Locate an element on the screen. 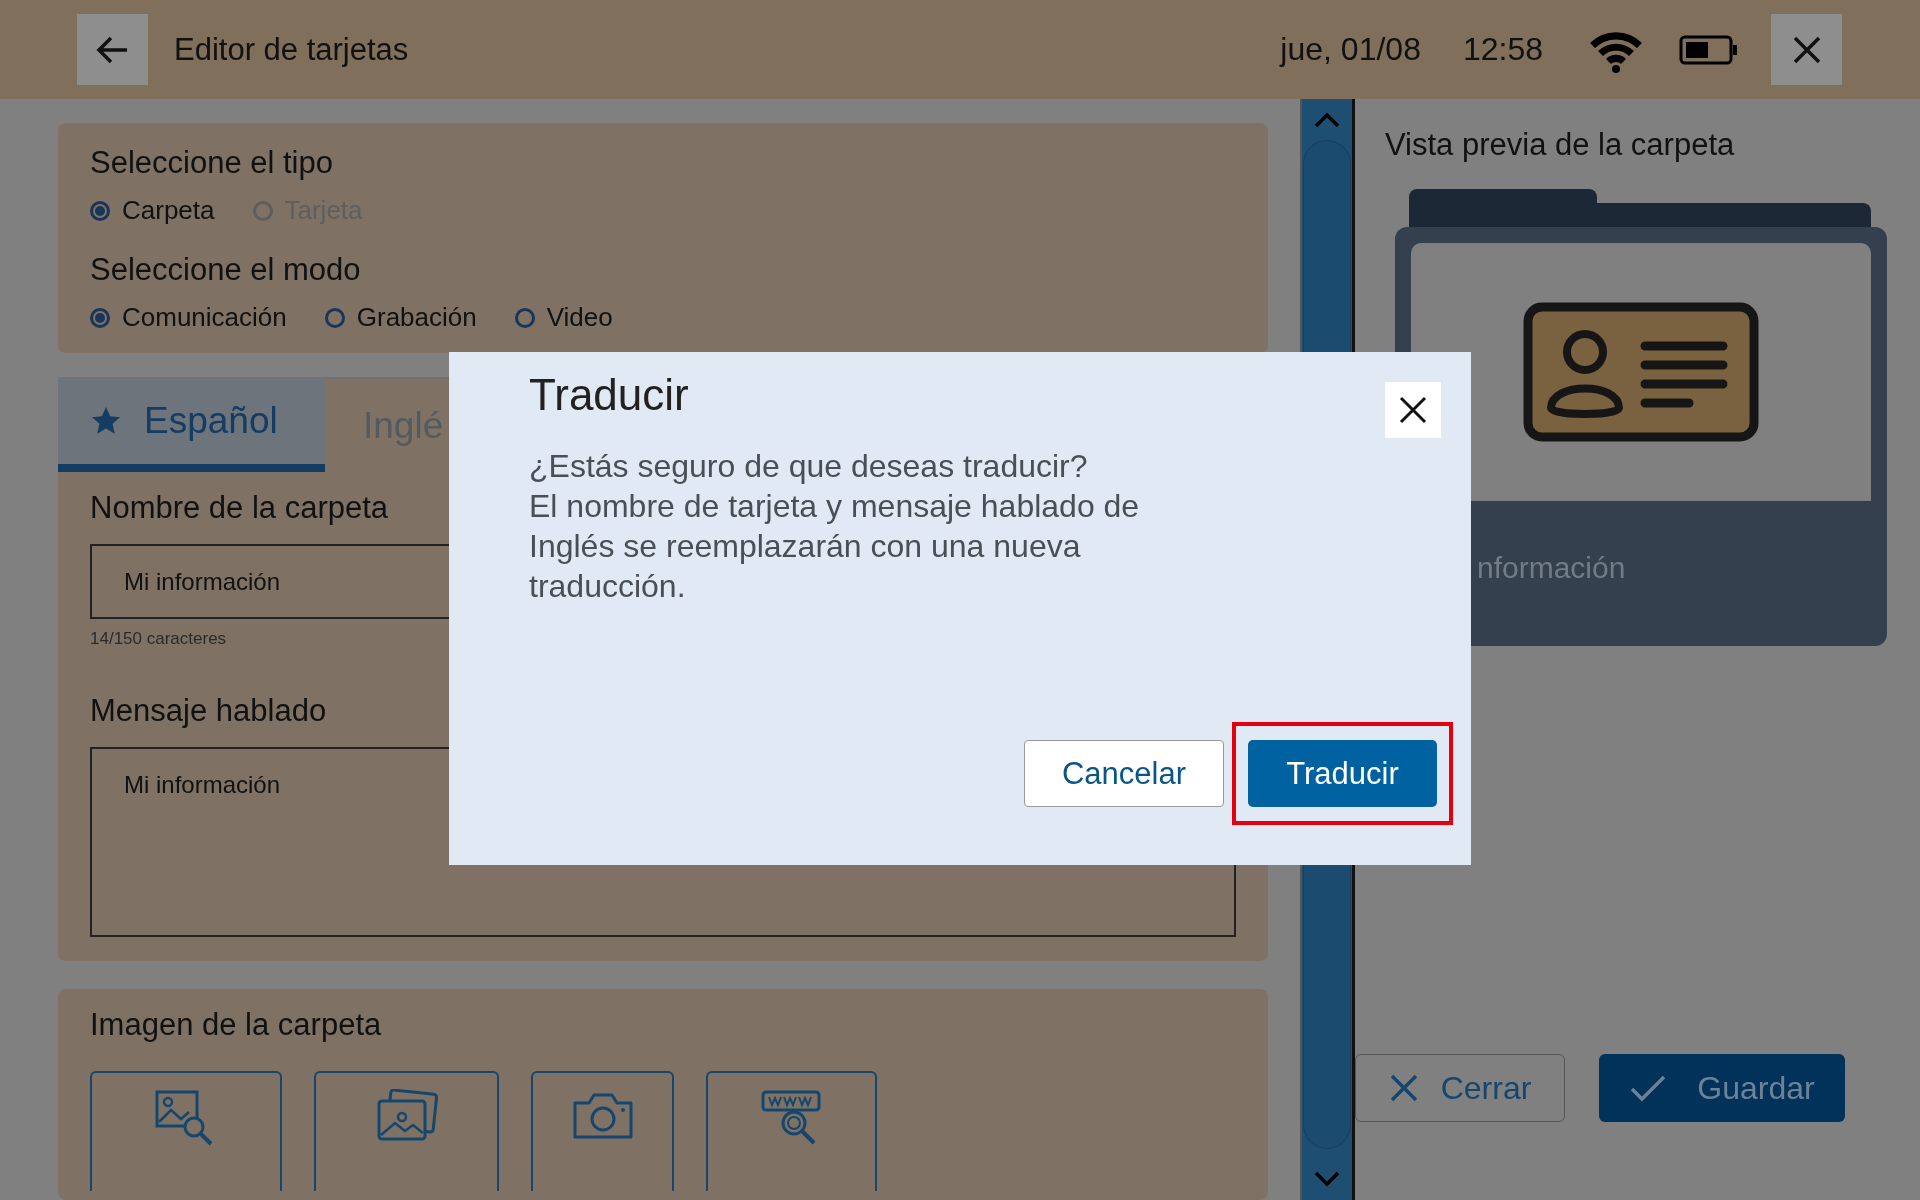 The width and height of the screenshot is (1920, 1200). section-heading: Seleccione el tipo is located at coordinates (211, 163).